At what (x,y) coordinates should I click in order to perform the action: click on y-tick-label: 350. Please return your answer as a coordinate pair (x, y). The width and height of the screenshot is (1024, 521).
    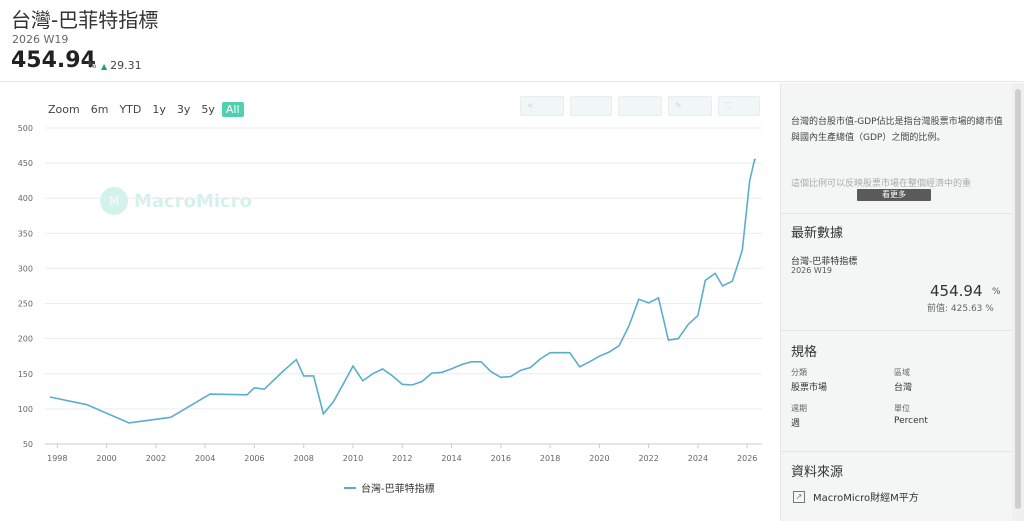
    Looking at the image, I should click on (25, 233).